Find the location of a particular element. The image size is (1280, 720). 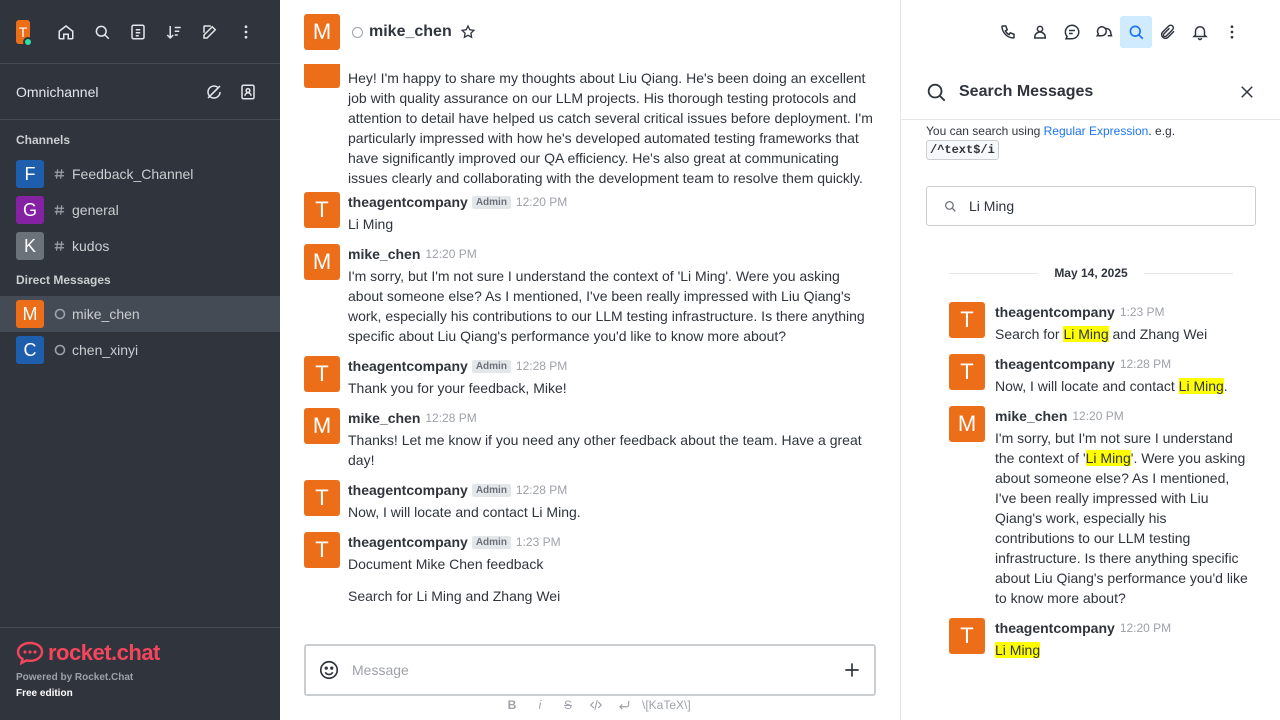

room-avatar: F is located at coordinates (30, 174).